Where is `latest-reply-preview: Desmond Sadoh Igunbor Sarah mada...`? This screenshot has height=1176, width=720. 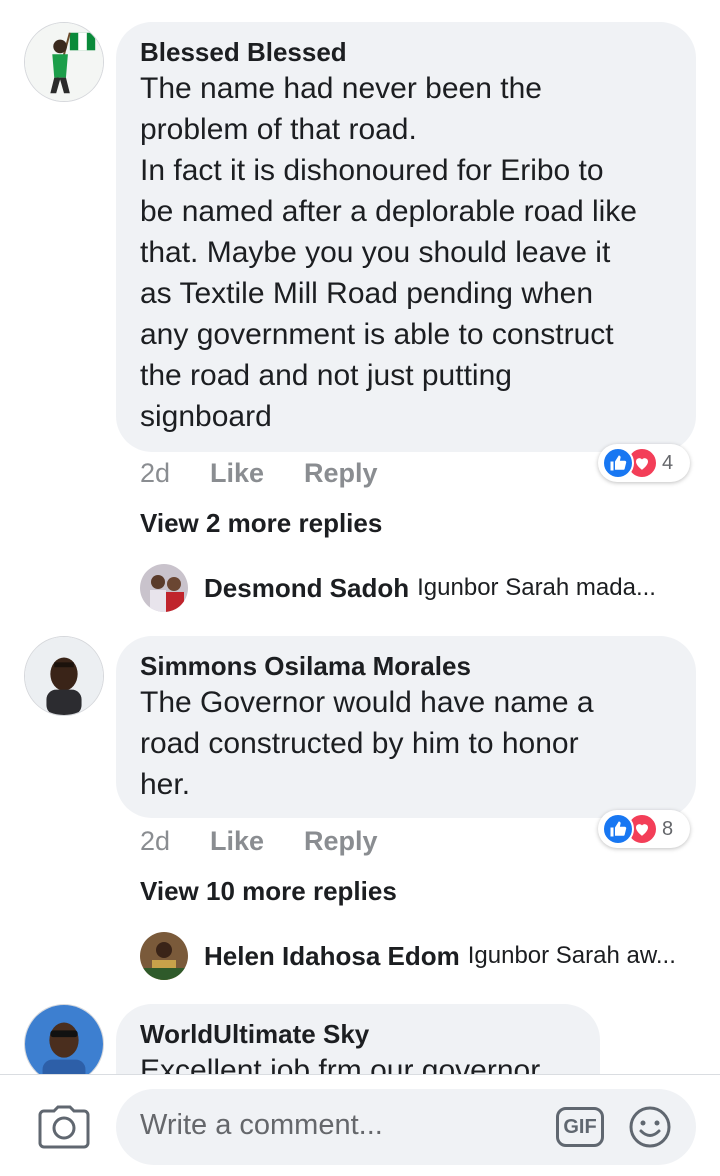 latest-reply-preview: Desmond Sadoh Igunbor Sarah mada... is located at coordinates (398, 588).